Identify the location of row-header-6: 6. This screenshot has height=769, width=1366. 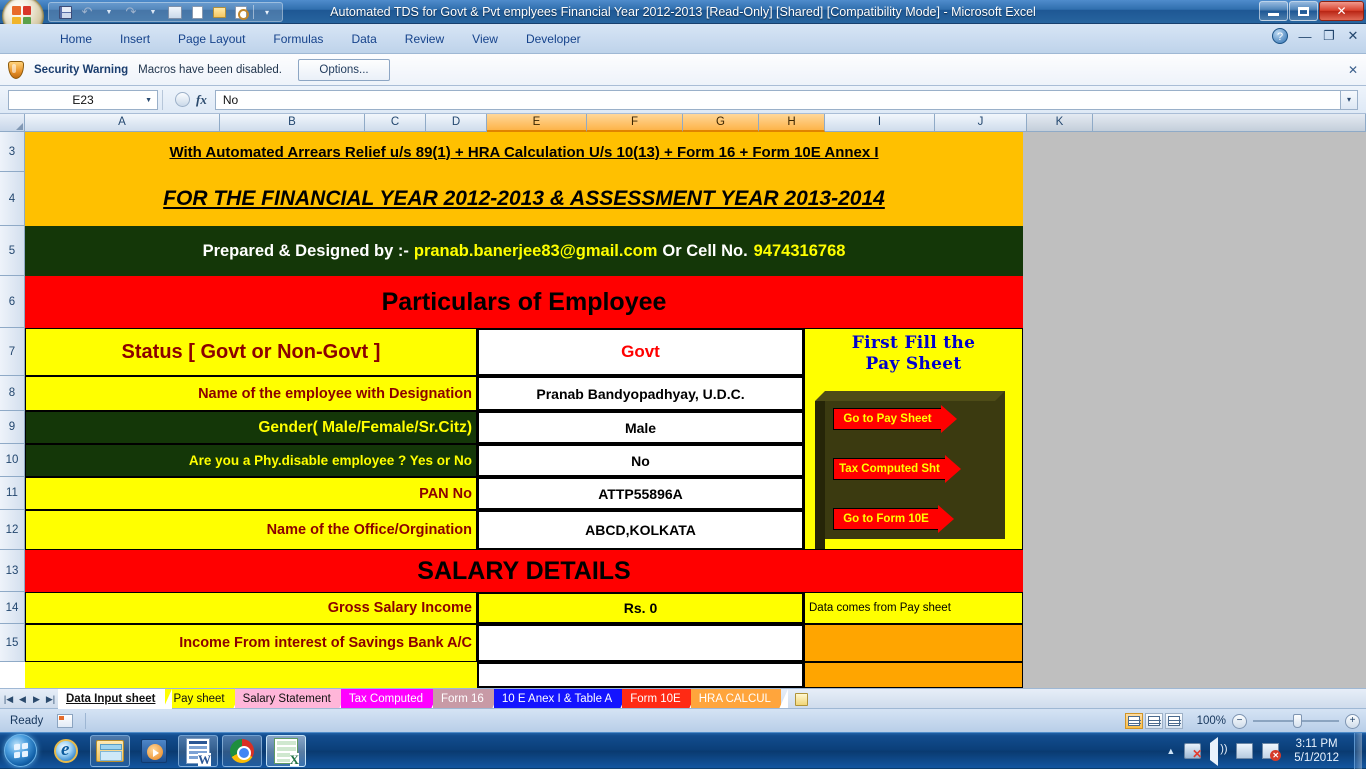
(12, 302).